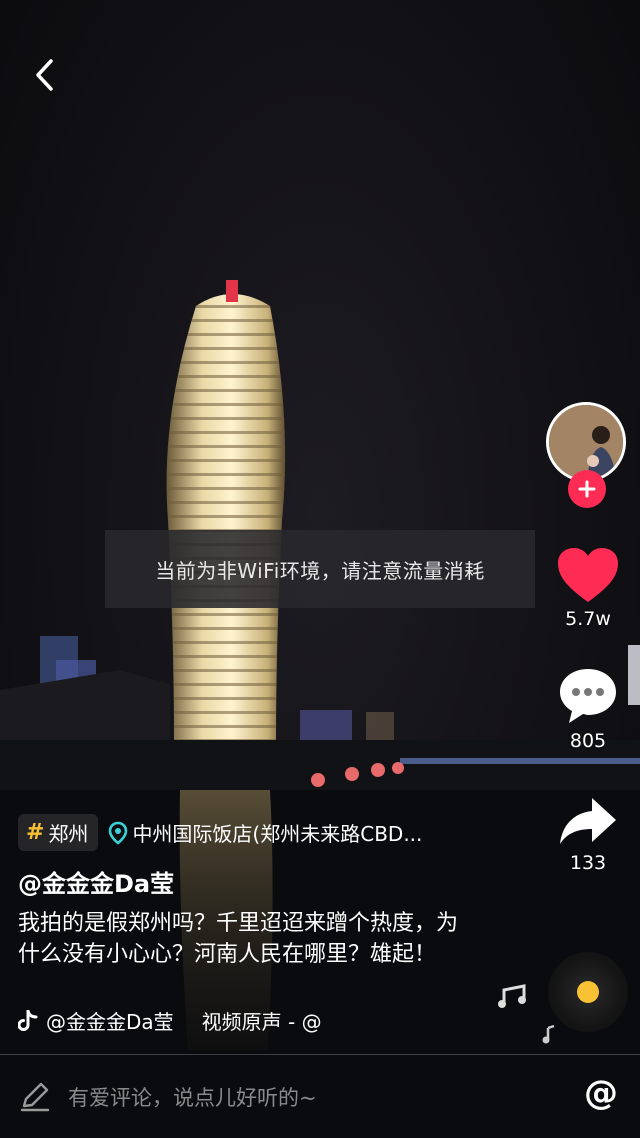 This screenshot has height=1138, width=640. I want to click on pencil-icon, so click(35, 1096).